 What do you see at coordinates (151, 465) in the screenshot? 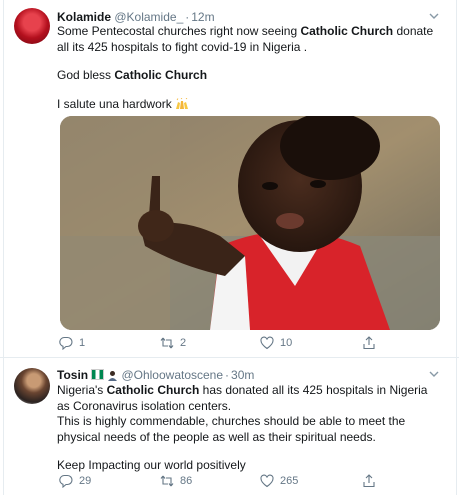
I see `text-segment: Keep Impacting our world positively` at bounding box center [151, 465].